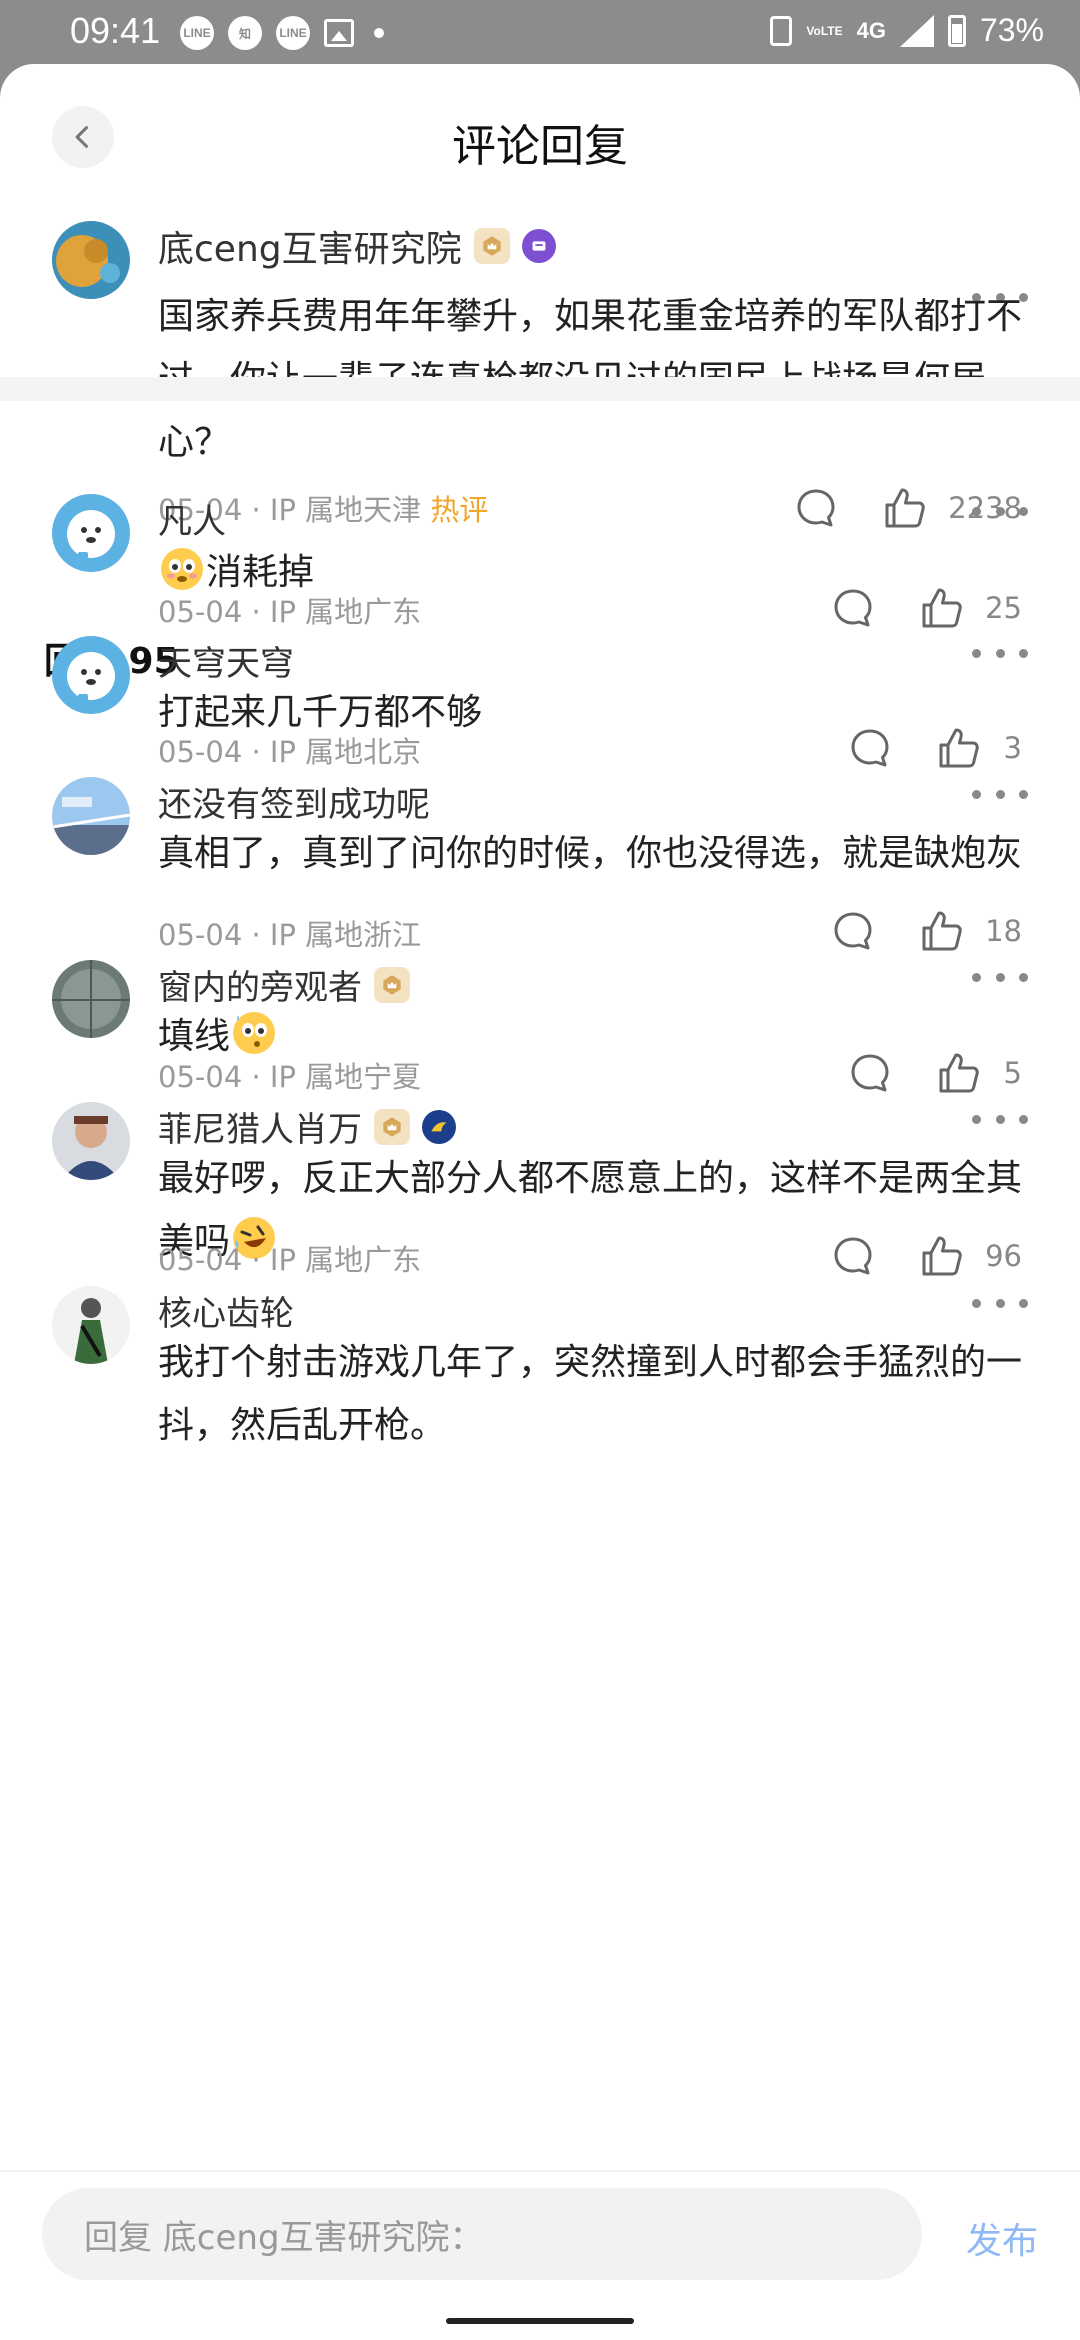  What do you see at coordinates (379, 33) in the screenshot?
I see `more-notifications-icon` at bounding box center [379, 33].